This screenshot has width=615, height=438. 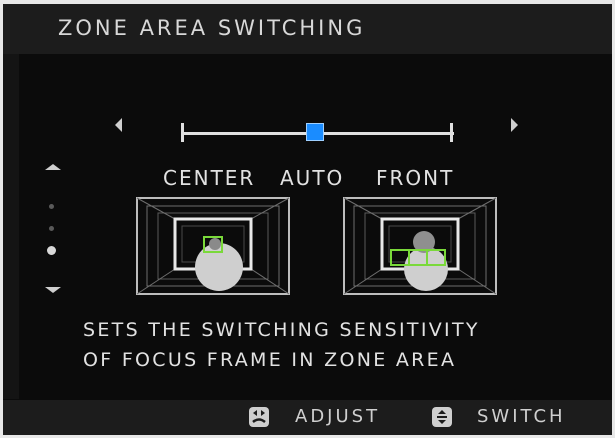 What do you see at coordinates (53, 167) in the screenshot?
I see `triangle-up-icon` at bounding box center [53, 167].